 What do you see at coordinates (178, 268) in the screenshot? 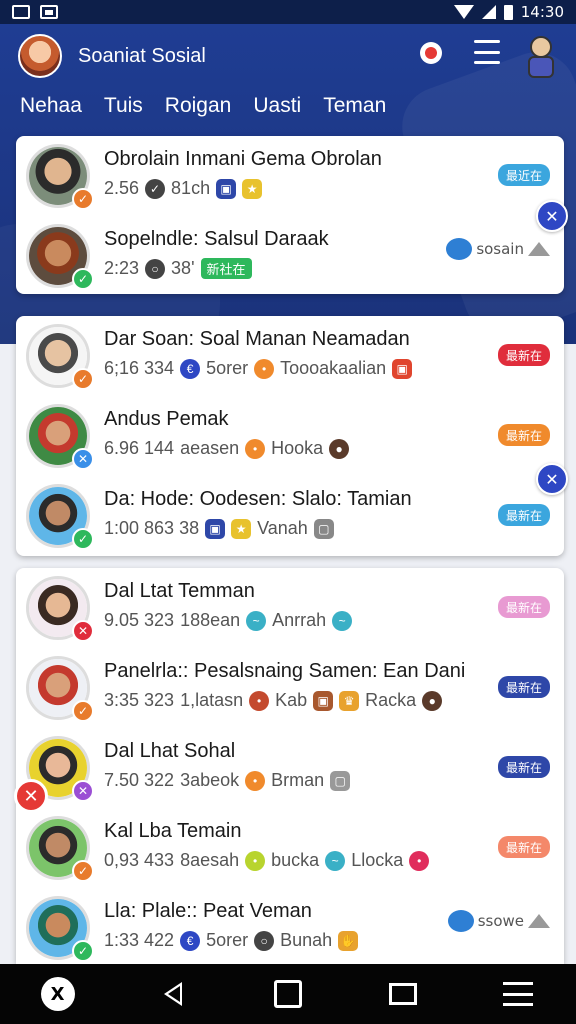
I see `chat-meta: 2:23 ○ 38' 新社在` at bounding box center [178, 268].